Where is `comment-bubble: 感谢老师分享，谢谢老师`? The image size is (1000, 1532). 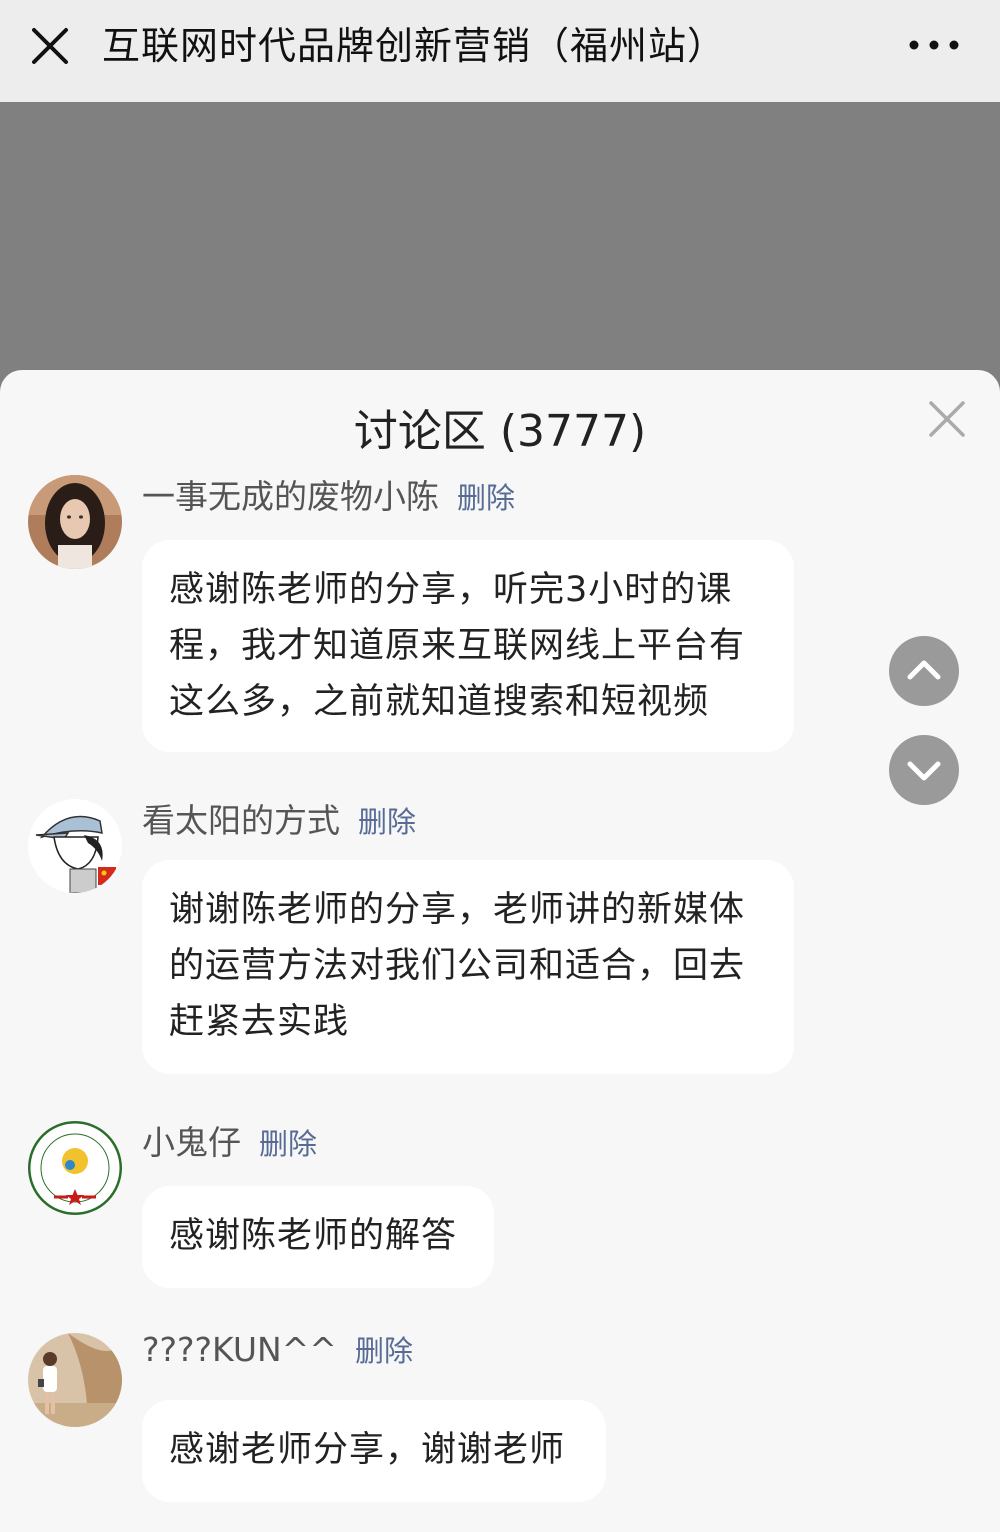 comment-bubble: 感谢老师分享，谢谢老师 is located at coordinates (374, 1451).